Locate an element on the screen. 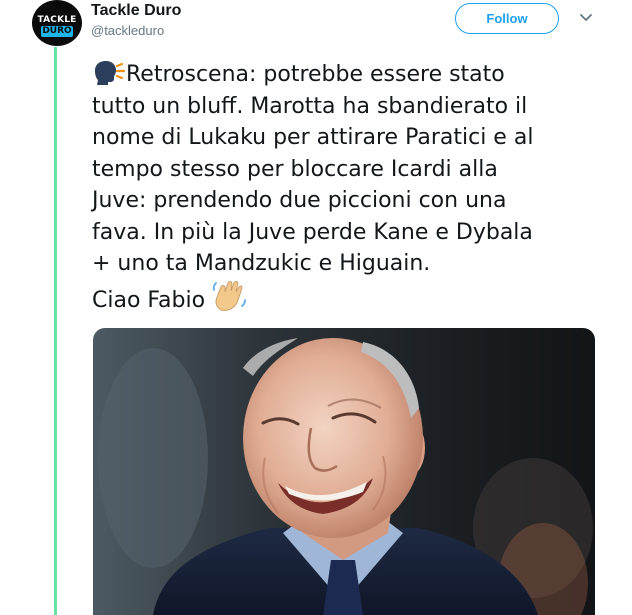 The image size is (632, 615). tweet-line: fava. In più la Juve perde Kane e Dybala is located at coordinates (312, 232).